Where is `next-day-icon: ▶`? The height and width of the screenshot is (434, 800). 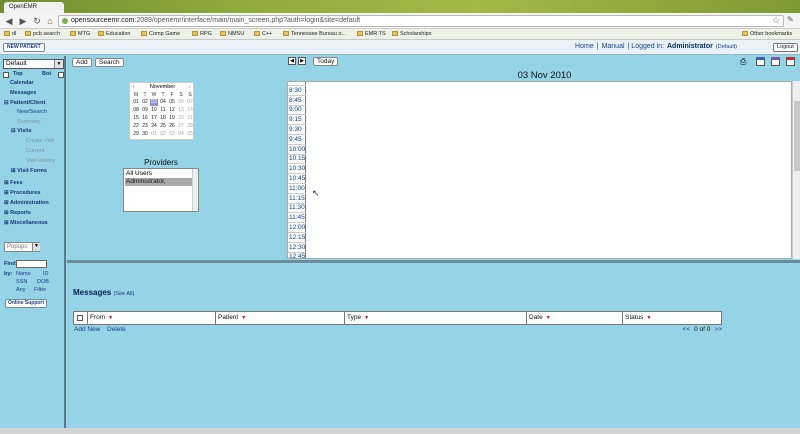 next-day-icon: ▶ is located at coordinates (302, 61).